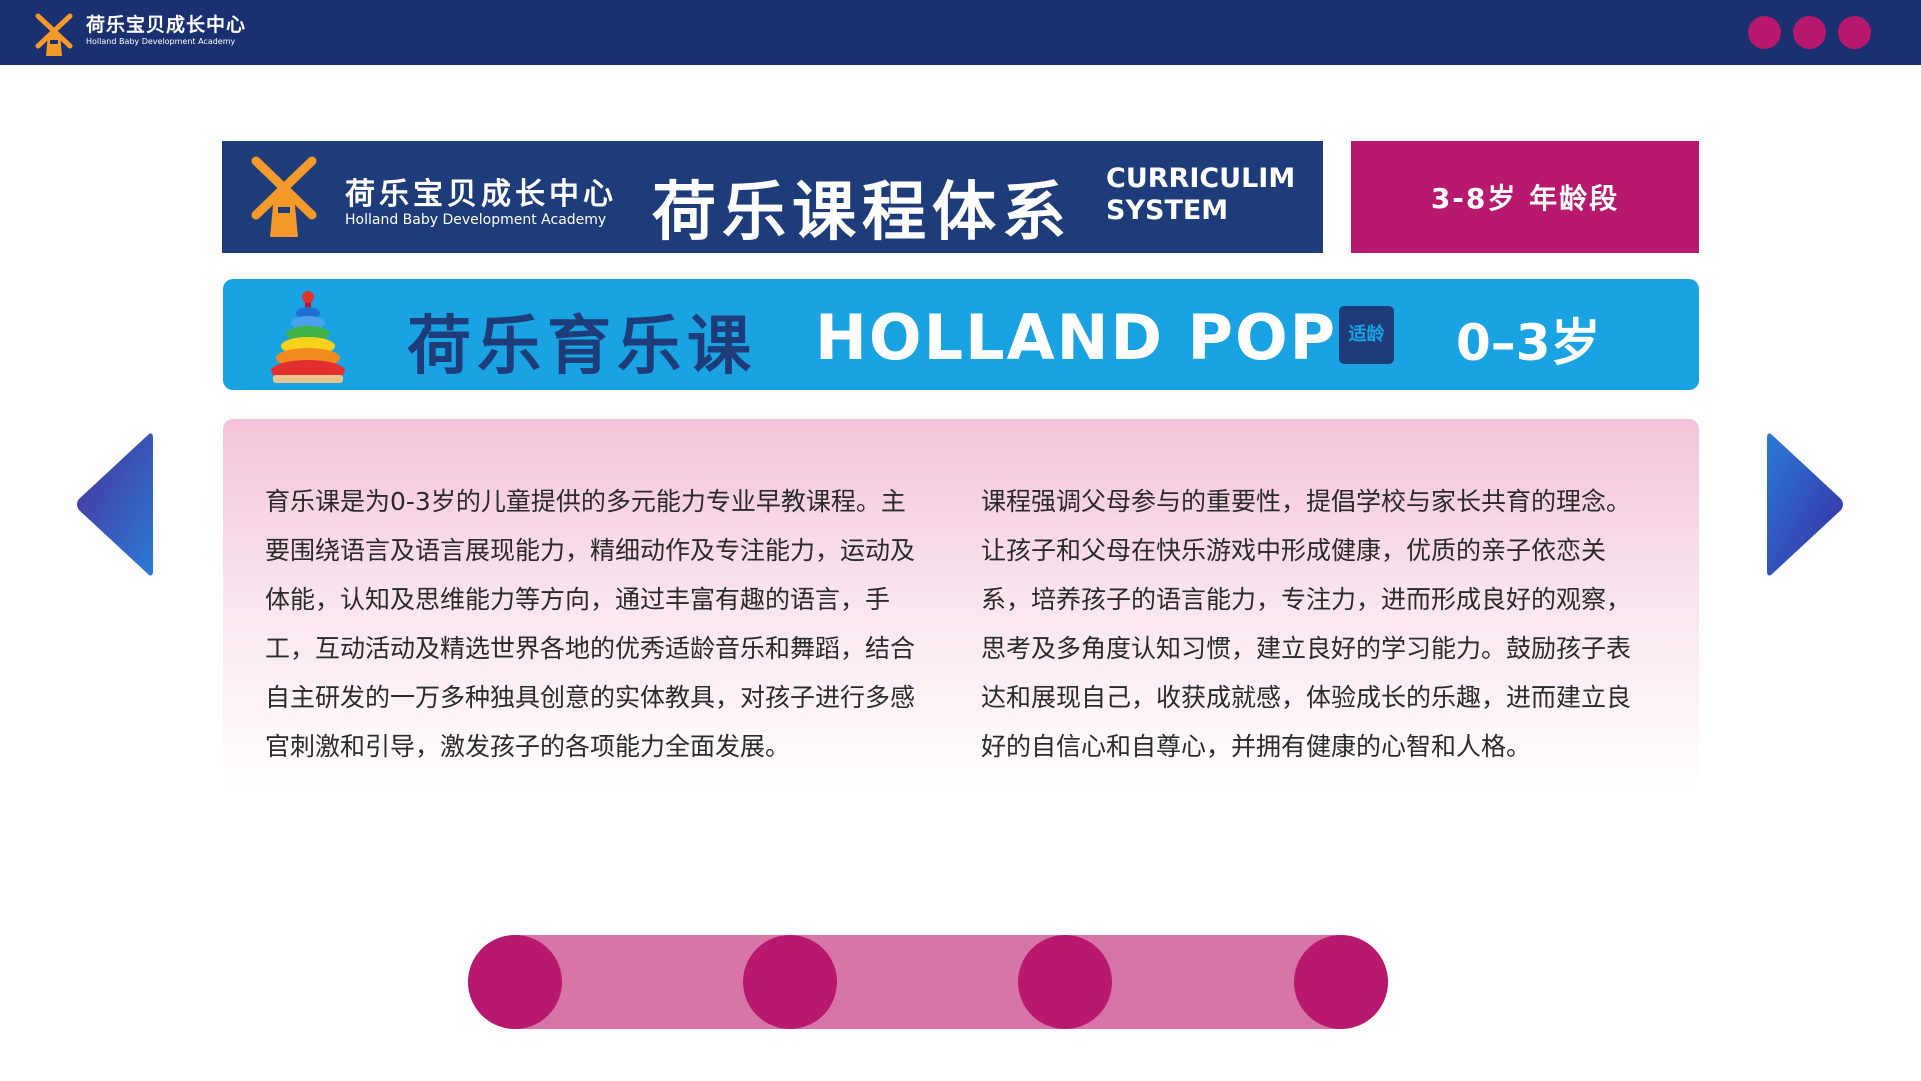  What do you see at coordinates (1306, 599) in the screenshot?
I see `description-line: 系，培养孩子的语言能力，专注力，进而形成良好的观察，` at bounding box center [1306, 599].